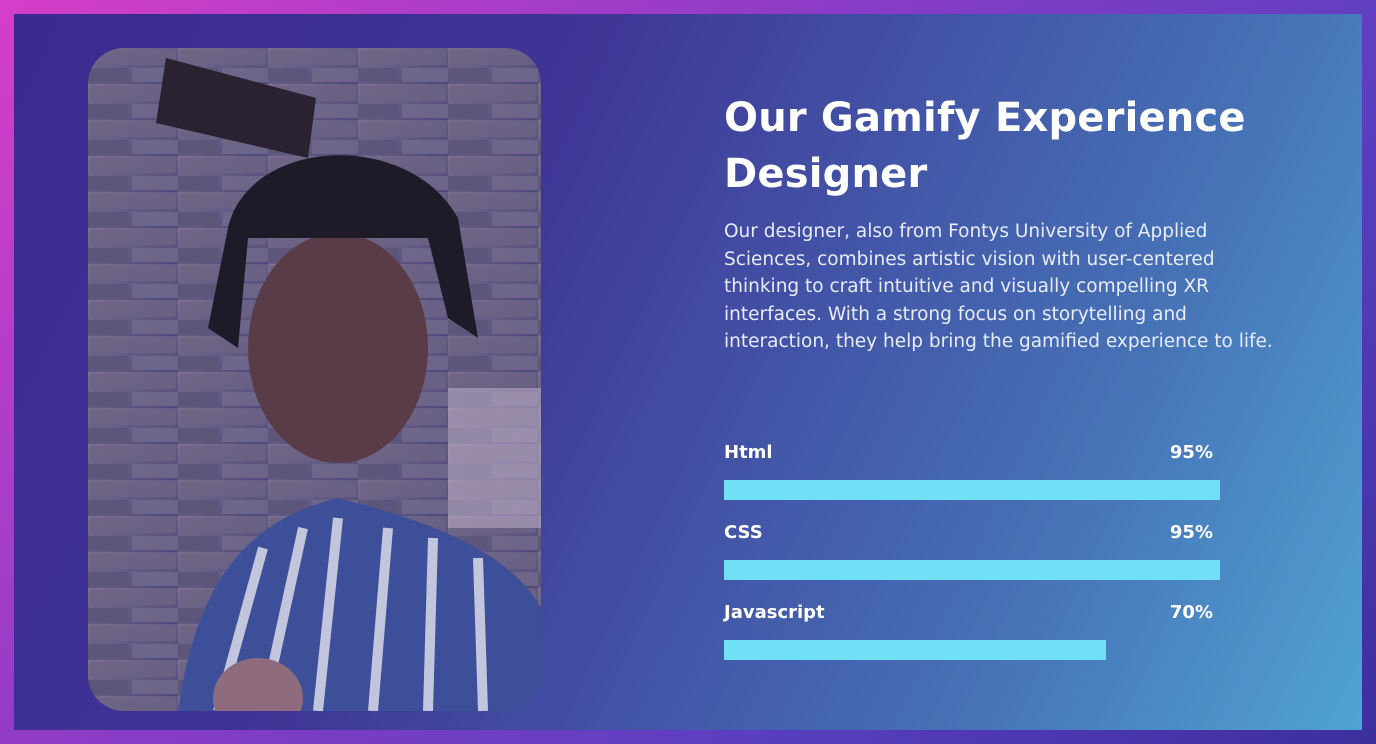 Image resolution: width=1376 pixels, height=744 pixels. Describe the element at coordinates (743, 532) in the screenshot. I see `skill-name: CSS` at that location.